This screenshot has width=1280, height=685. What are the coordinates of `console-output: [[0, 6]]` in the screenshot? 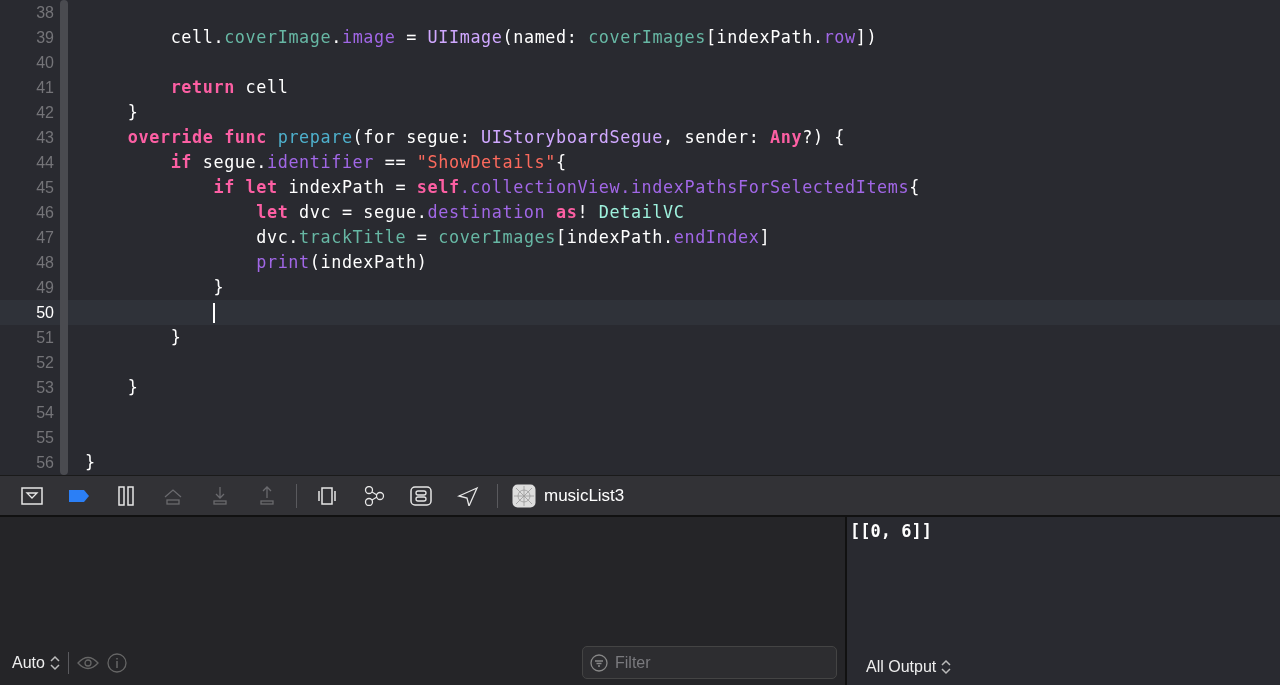 It's located at (891, 531).